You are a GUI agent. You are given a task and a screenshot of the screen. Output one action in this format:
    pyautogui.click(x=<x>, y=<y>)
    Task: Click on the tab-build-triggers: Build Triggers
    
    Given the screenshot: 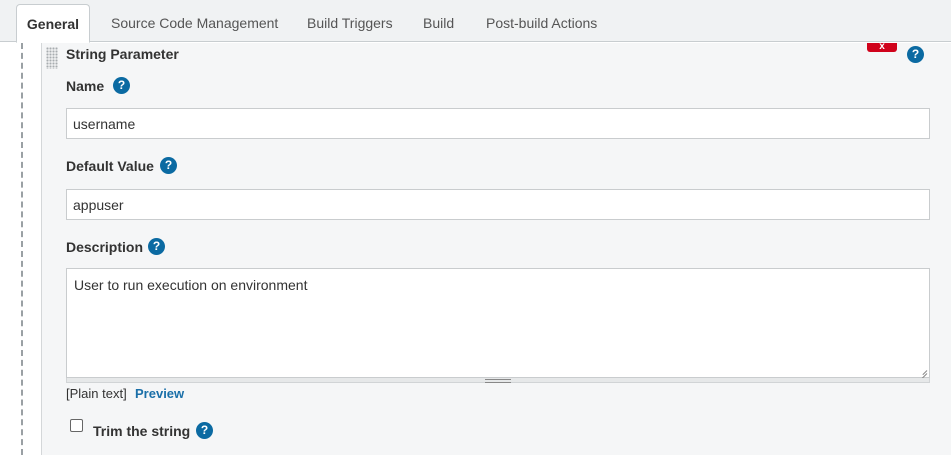 What is the action you would take?
    pyautogui.click(x=350, y=23)
    